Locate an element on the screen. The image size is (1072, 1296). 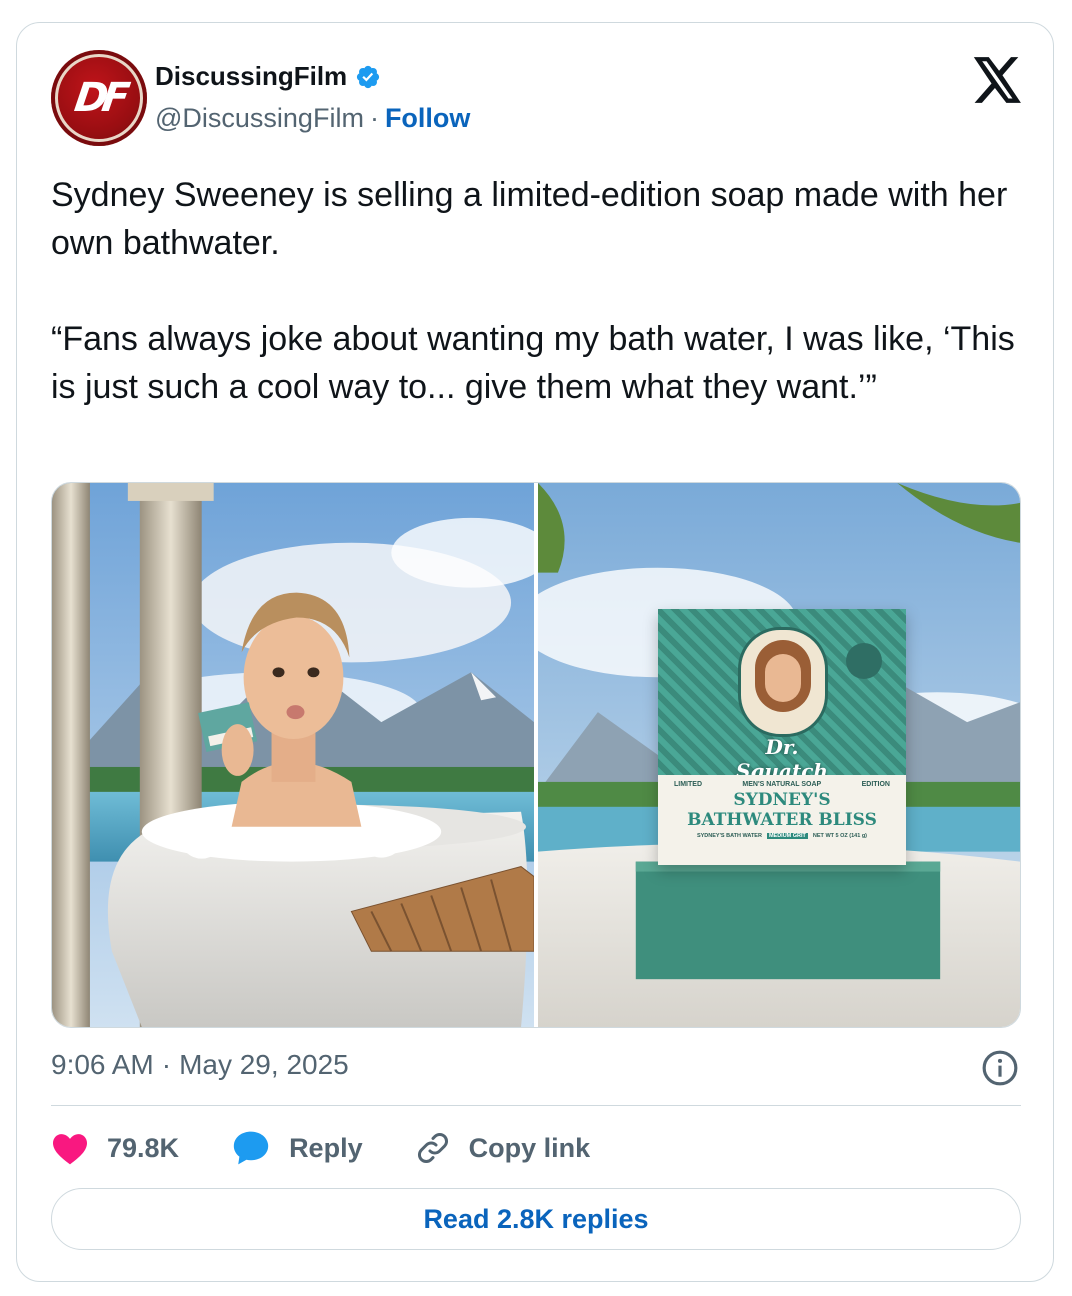
handle-row: @DiscussingFilm · Follow is located at coordinates (312, 118).